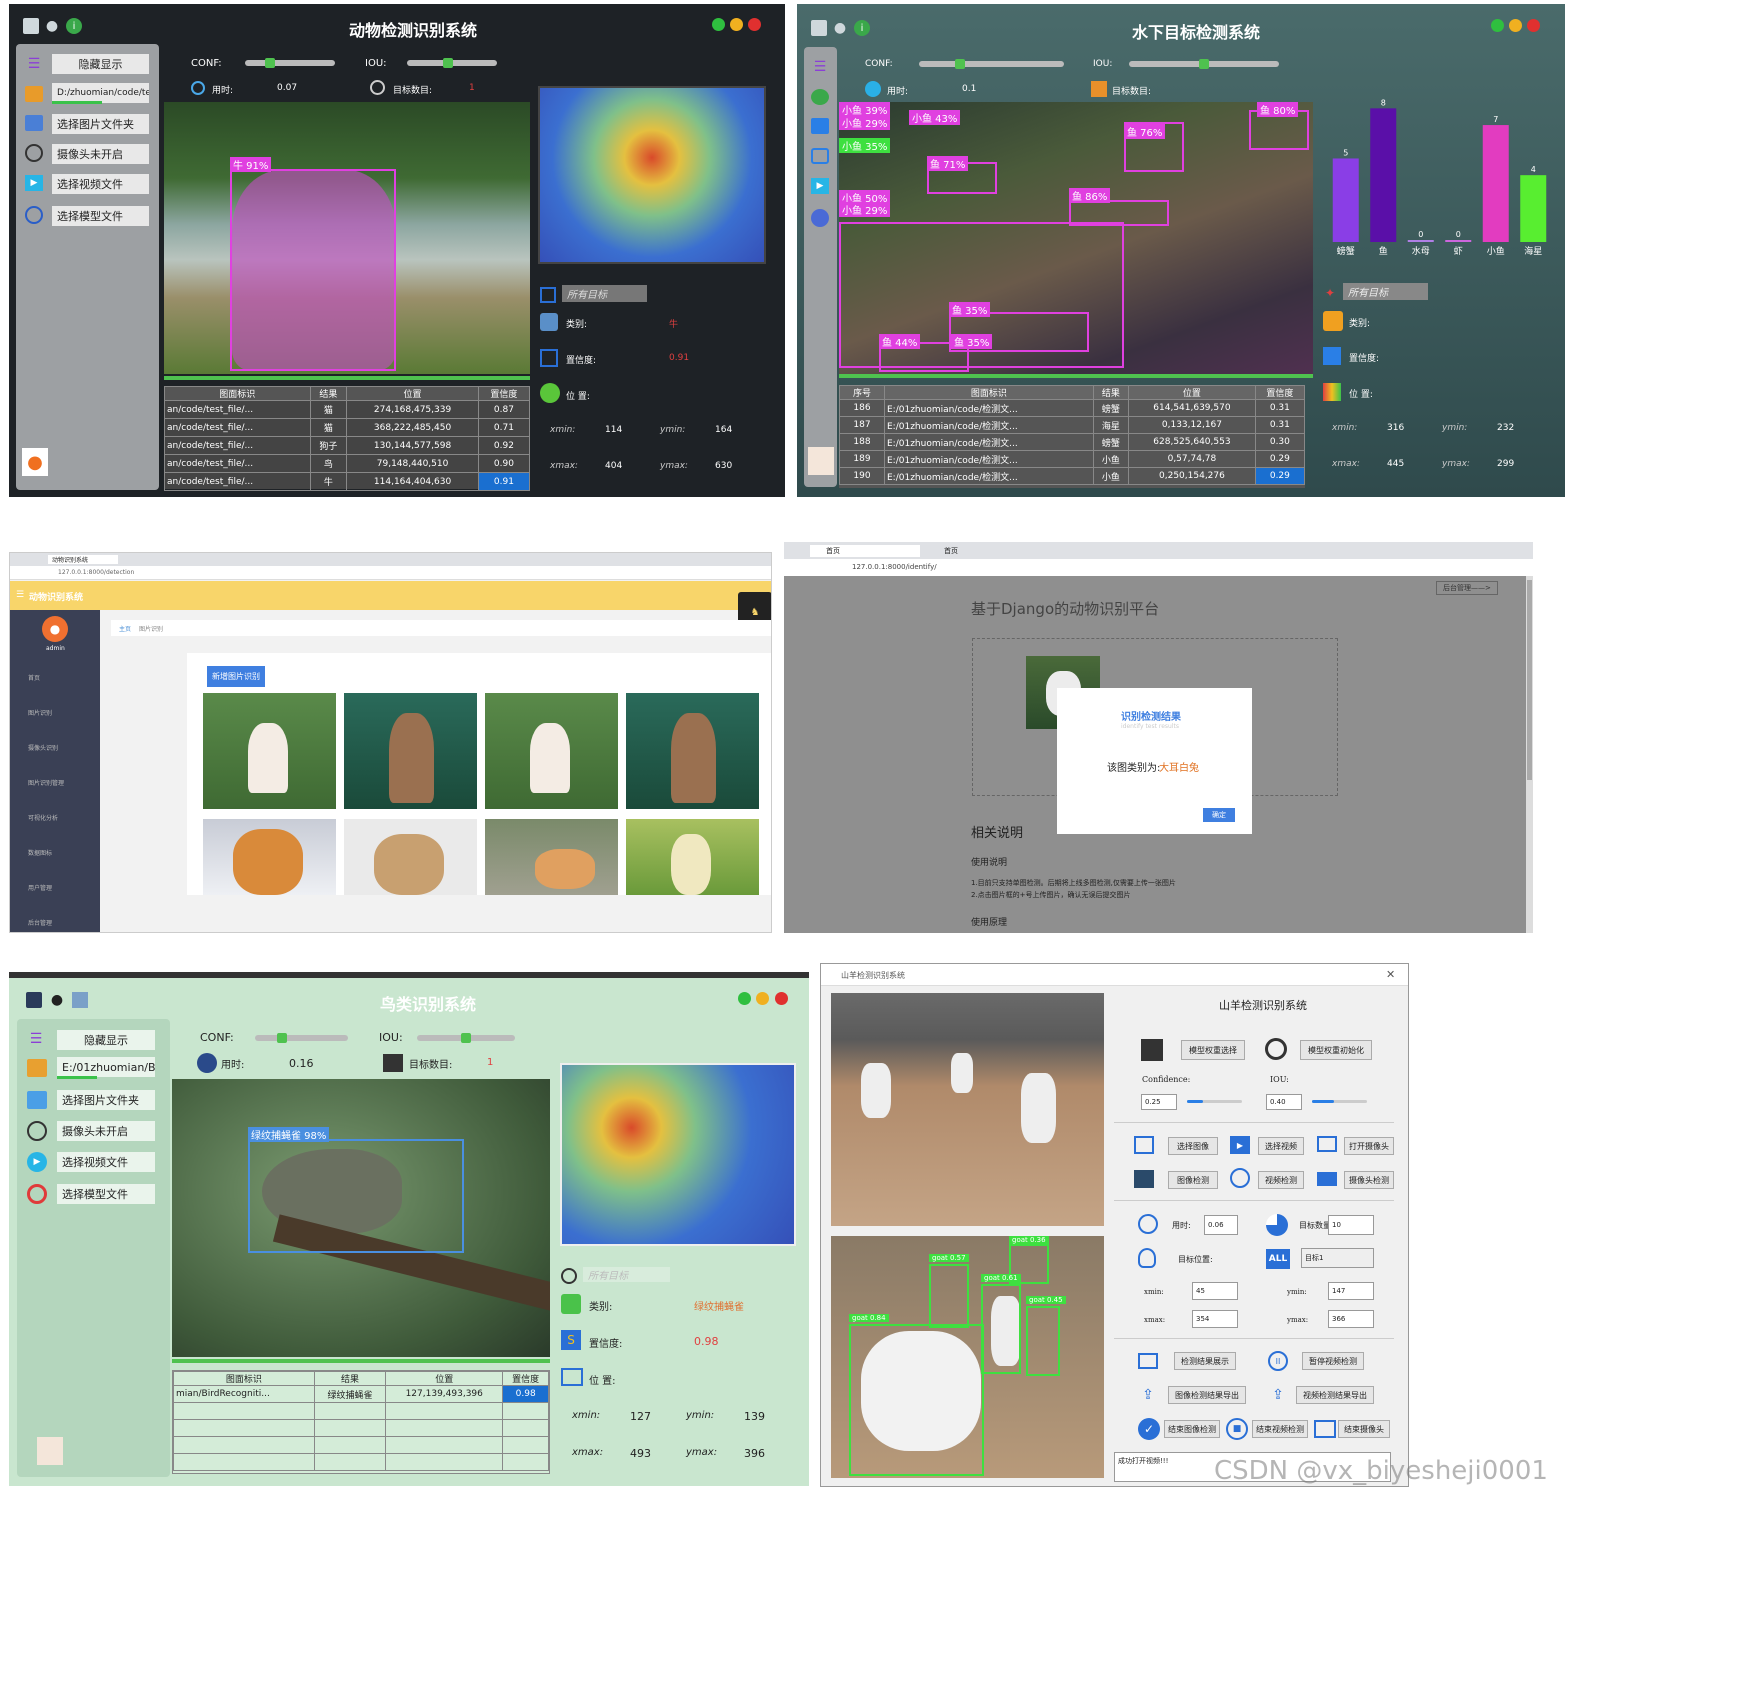  Describe the element at coordinates (106, 1067) in the screenshot. I see `path-input: E:/01zhuomian/BirdRe` at that location.